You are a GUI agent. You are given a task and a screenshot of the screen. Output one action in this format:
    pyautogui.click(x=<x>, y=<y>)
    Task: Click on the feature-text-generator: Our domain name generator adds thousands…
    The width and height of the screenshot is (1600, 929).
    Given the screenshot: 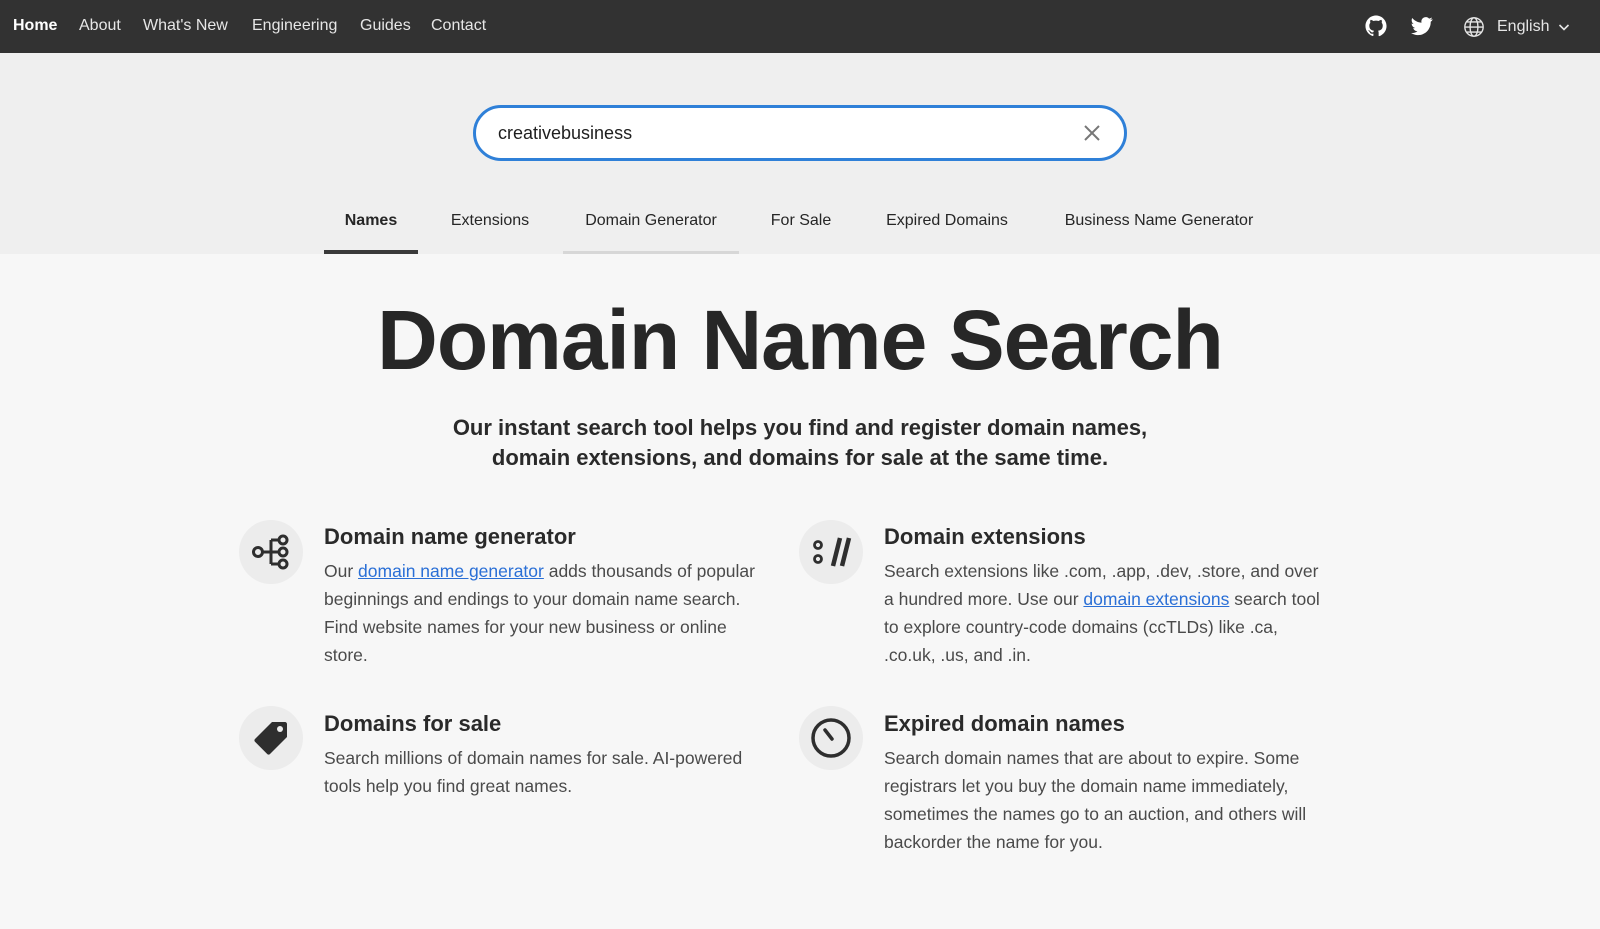 What is the action you would take?
    pyautogui.click(x=544, y=613)
    